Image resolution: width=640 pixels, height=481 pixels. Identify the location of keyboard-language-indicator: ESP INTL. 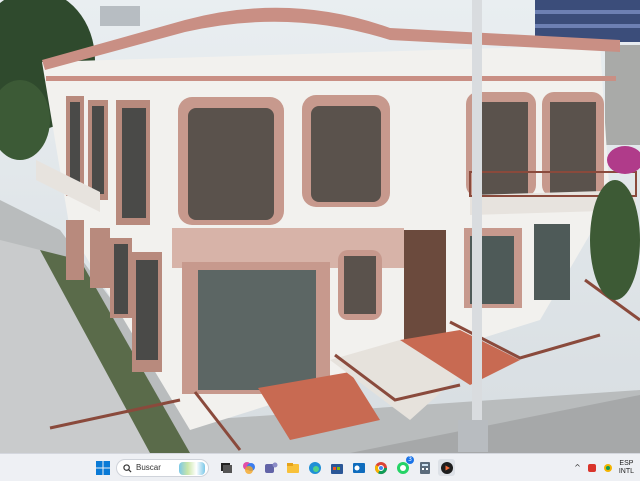
(626, 468).